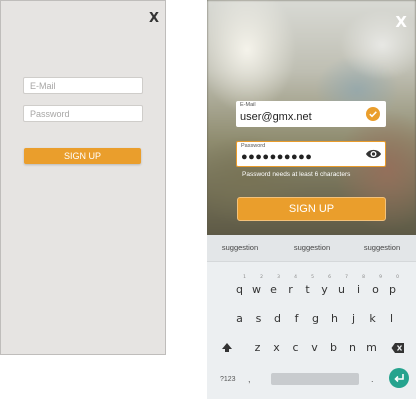 The image size is (416, 416). What do you see at coordinates (290, 288) in the screenshot?
I see `key-r: 4r` at bounding box center [290, 288].